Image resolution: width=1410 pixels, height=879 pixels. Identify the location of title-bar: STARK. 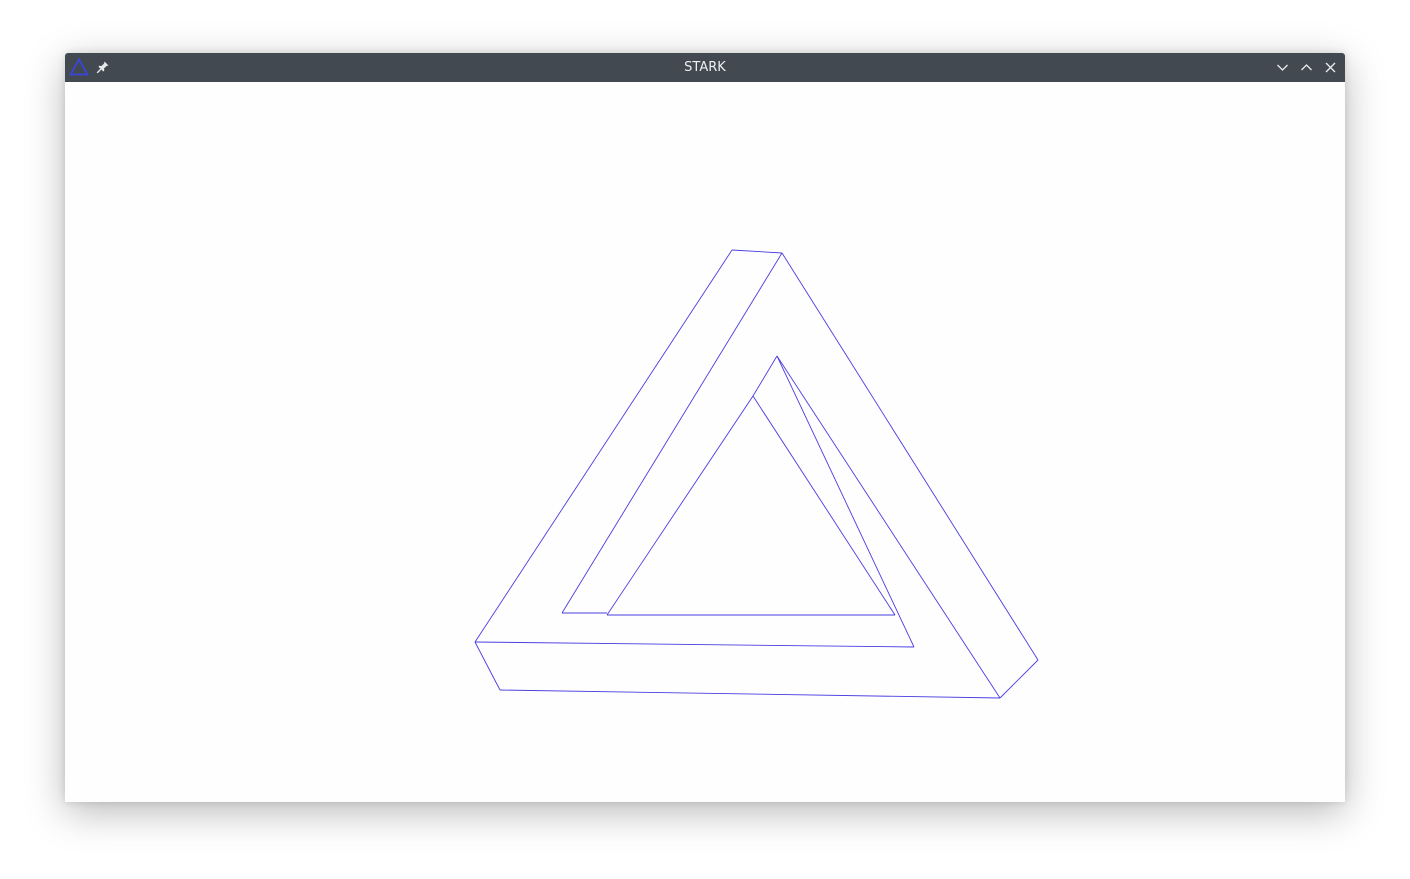
(705, 67).